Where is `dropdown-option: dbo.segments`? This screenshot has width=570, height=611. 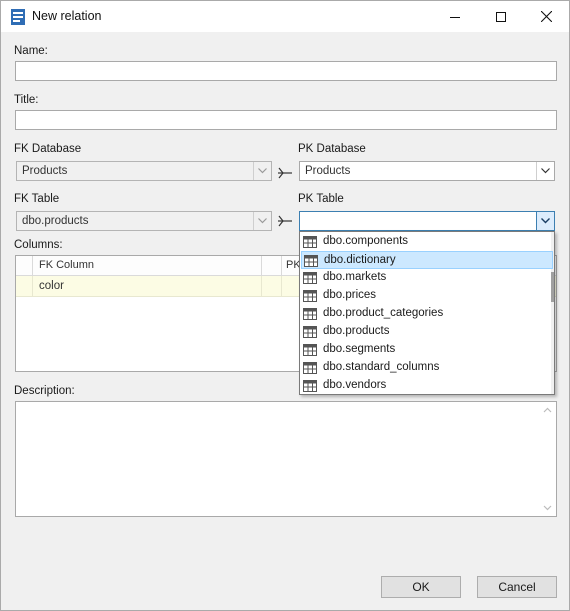 dropdown-option: dbo.segments is located at coordinates (427, 350).